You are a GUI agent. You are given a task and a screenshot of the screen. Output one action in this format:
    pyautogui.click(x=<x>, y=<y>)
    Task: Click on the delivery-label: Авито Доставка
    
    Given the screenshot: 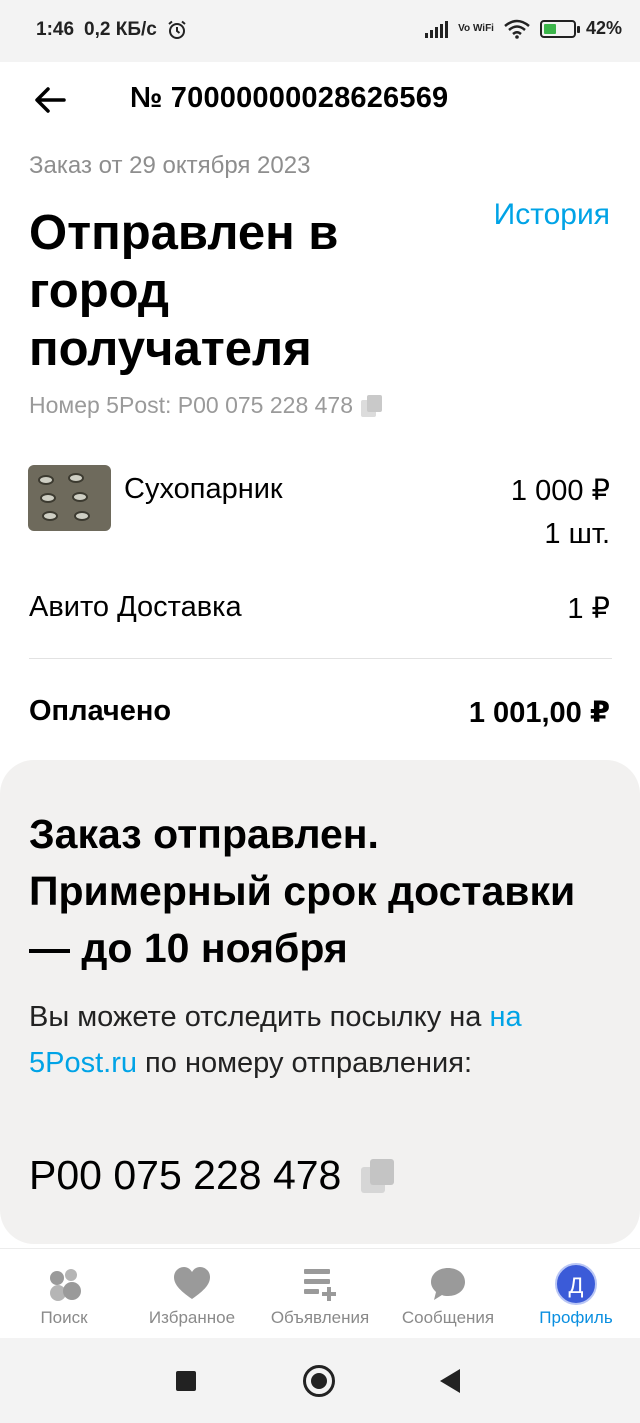 What is the action you would take?
    pyautogui.click(x=135, y=607)
    